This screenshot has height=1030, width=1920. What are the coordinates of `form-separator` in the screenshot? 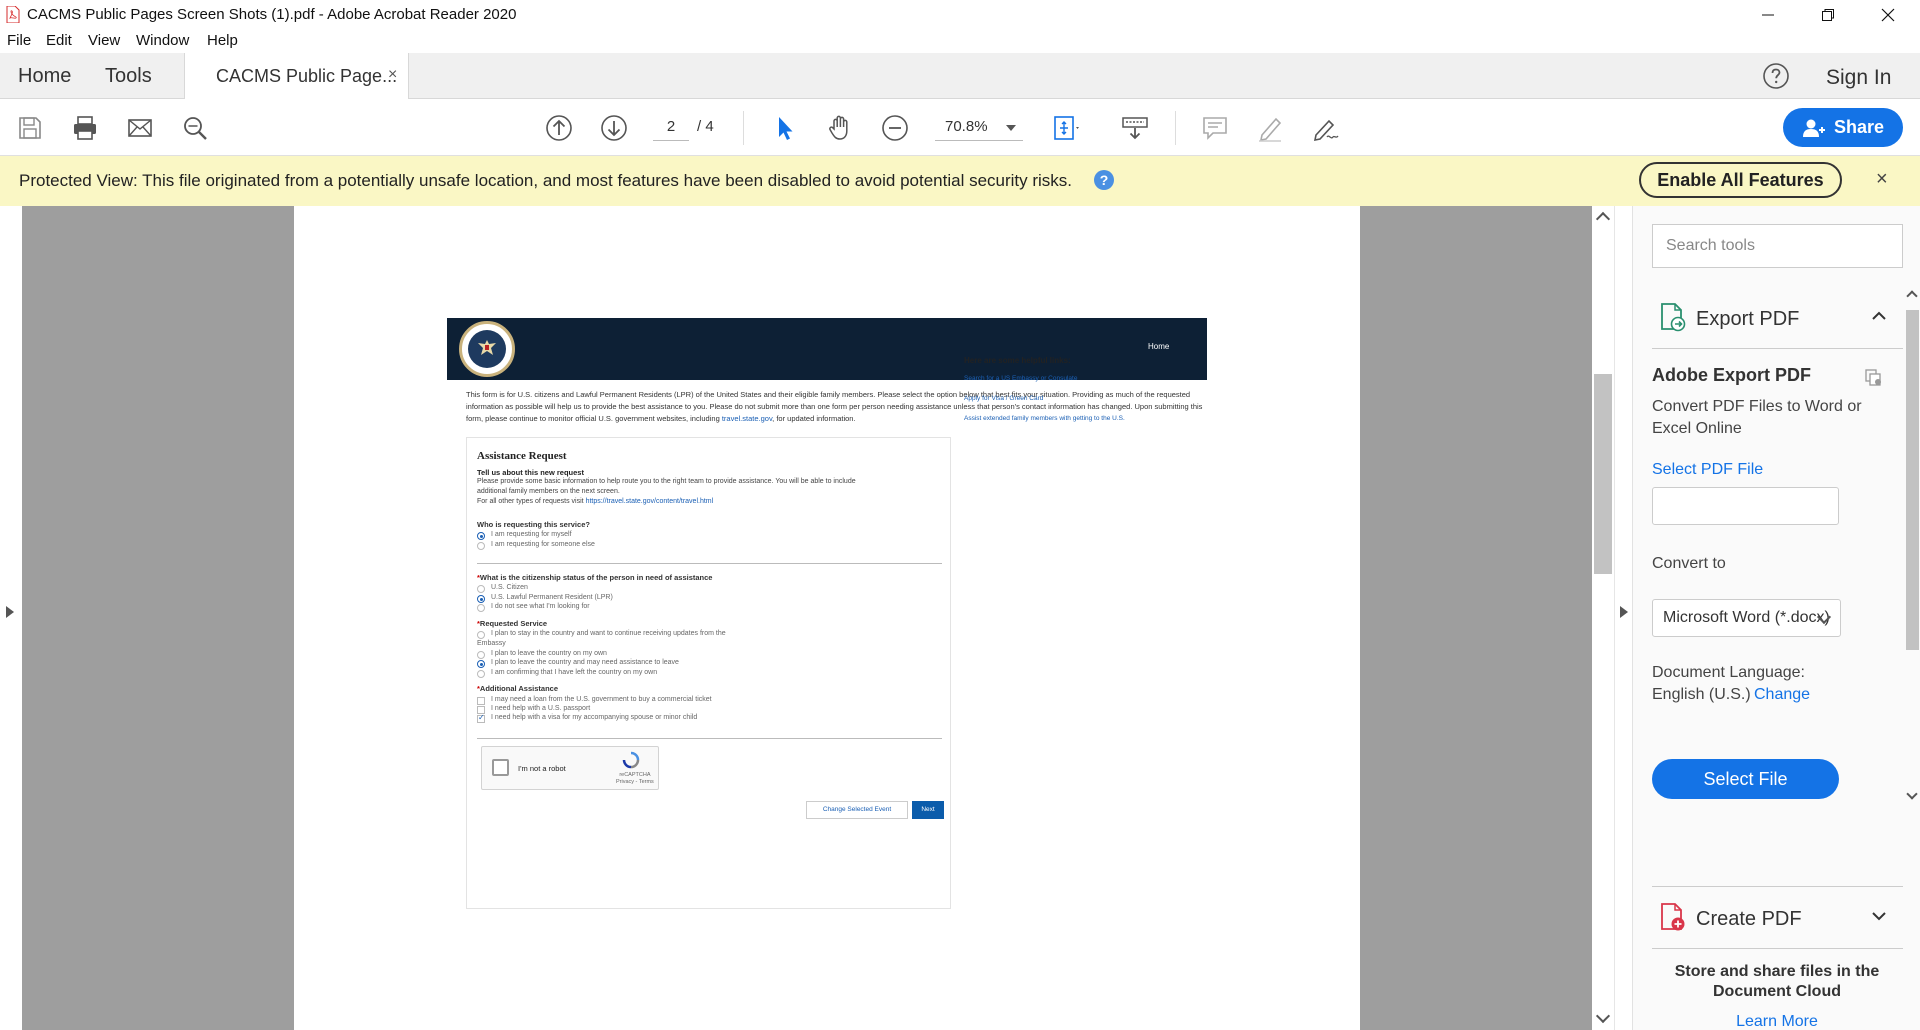 It's located at (709, 738).